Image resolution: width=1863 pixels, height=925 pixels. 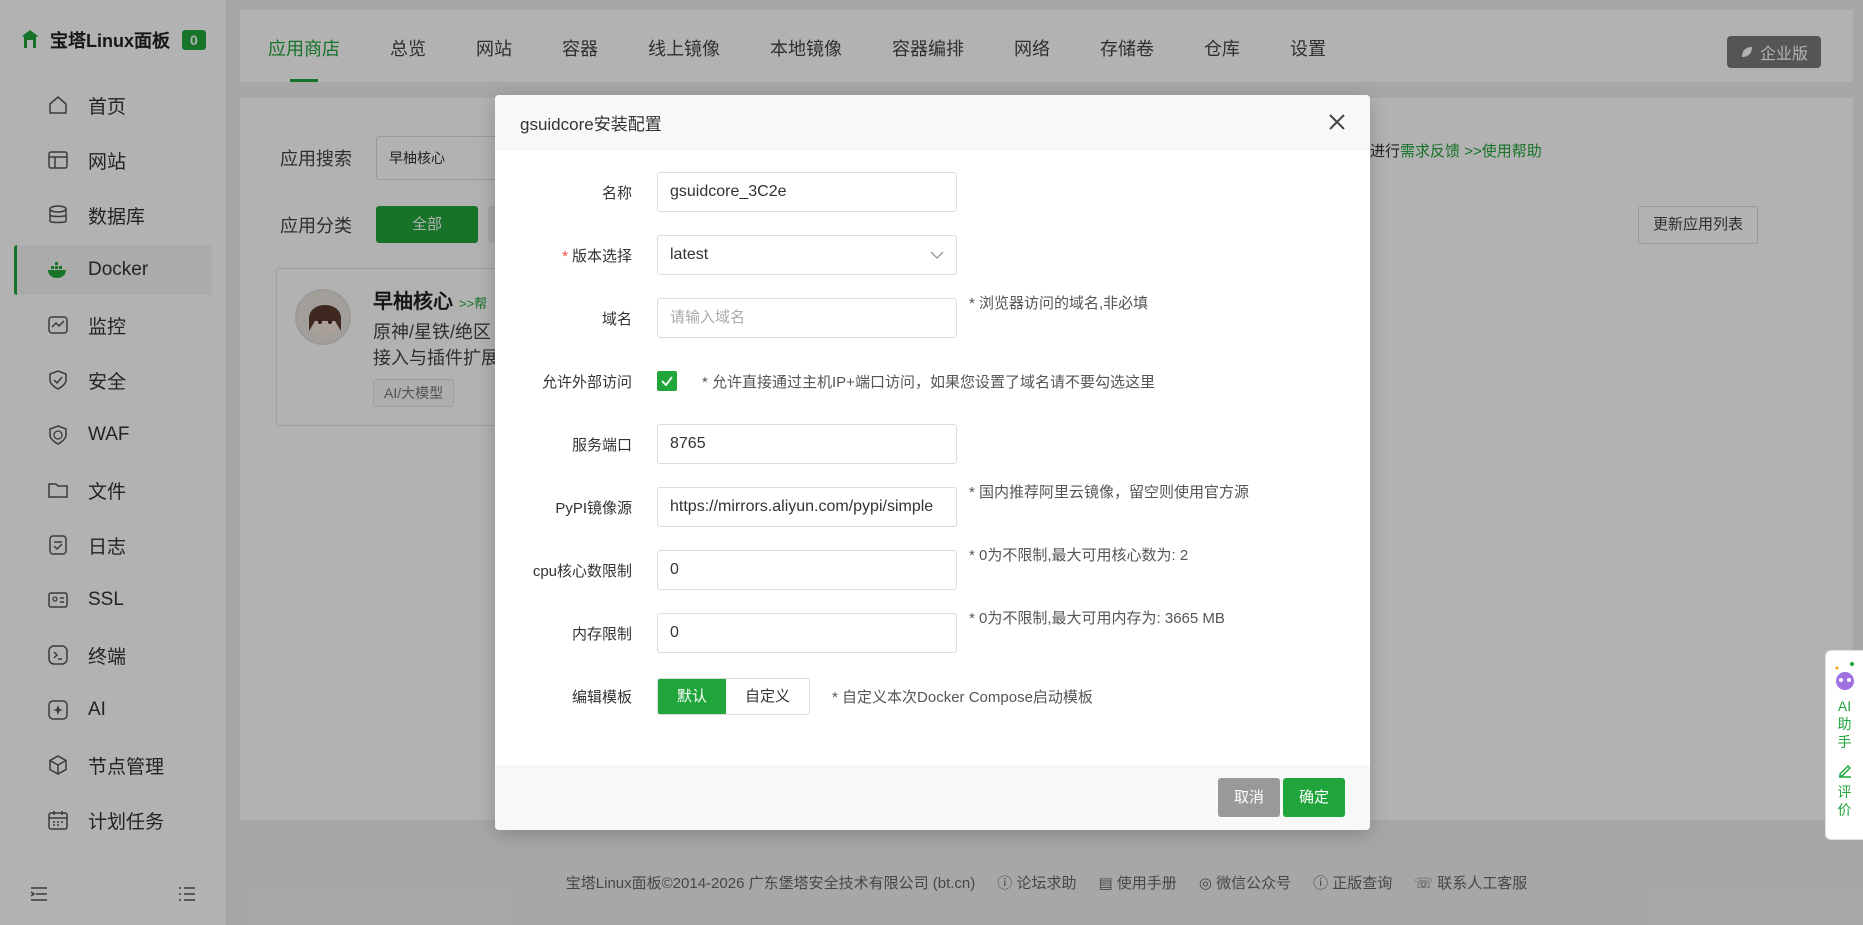 What do you see at coordinates (1059, 303) in the screenshot?
I see `domain-tip: * 浏览器访问的域名,非必填` at bounding box center [1059, 303].